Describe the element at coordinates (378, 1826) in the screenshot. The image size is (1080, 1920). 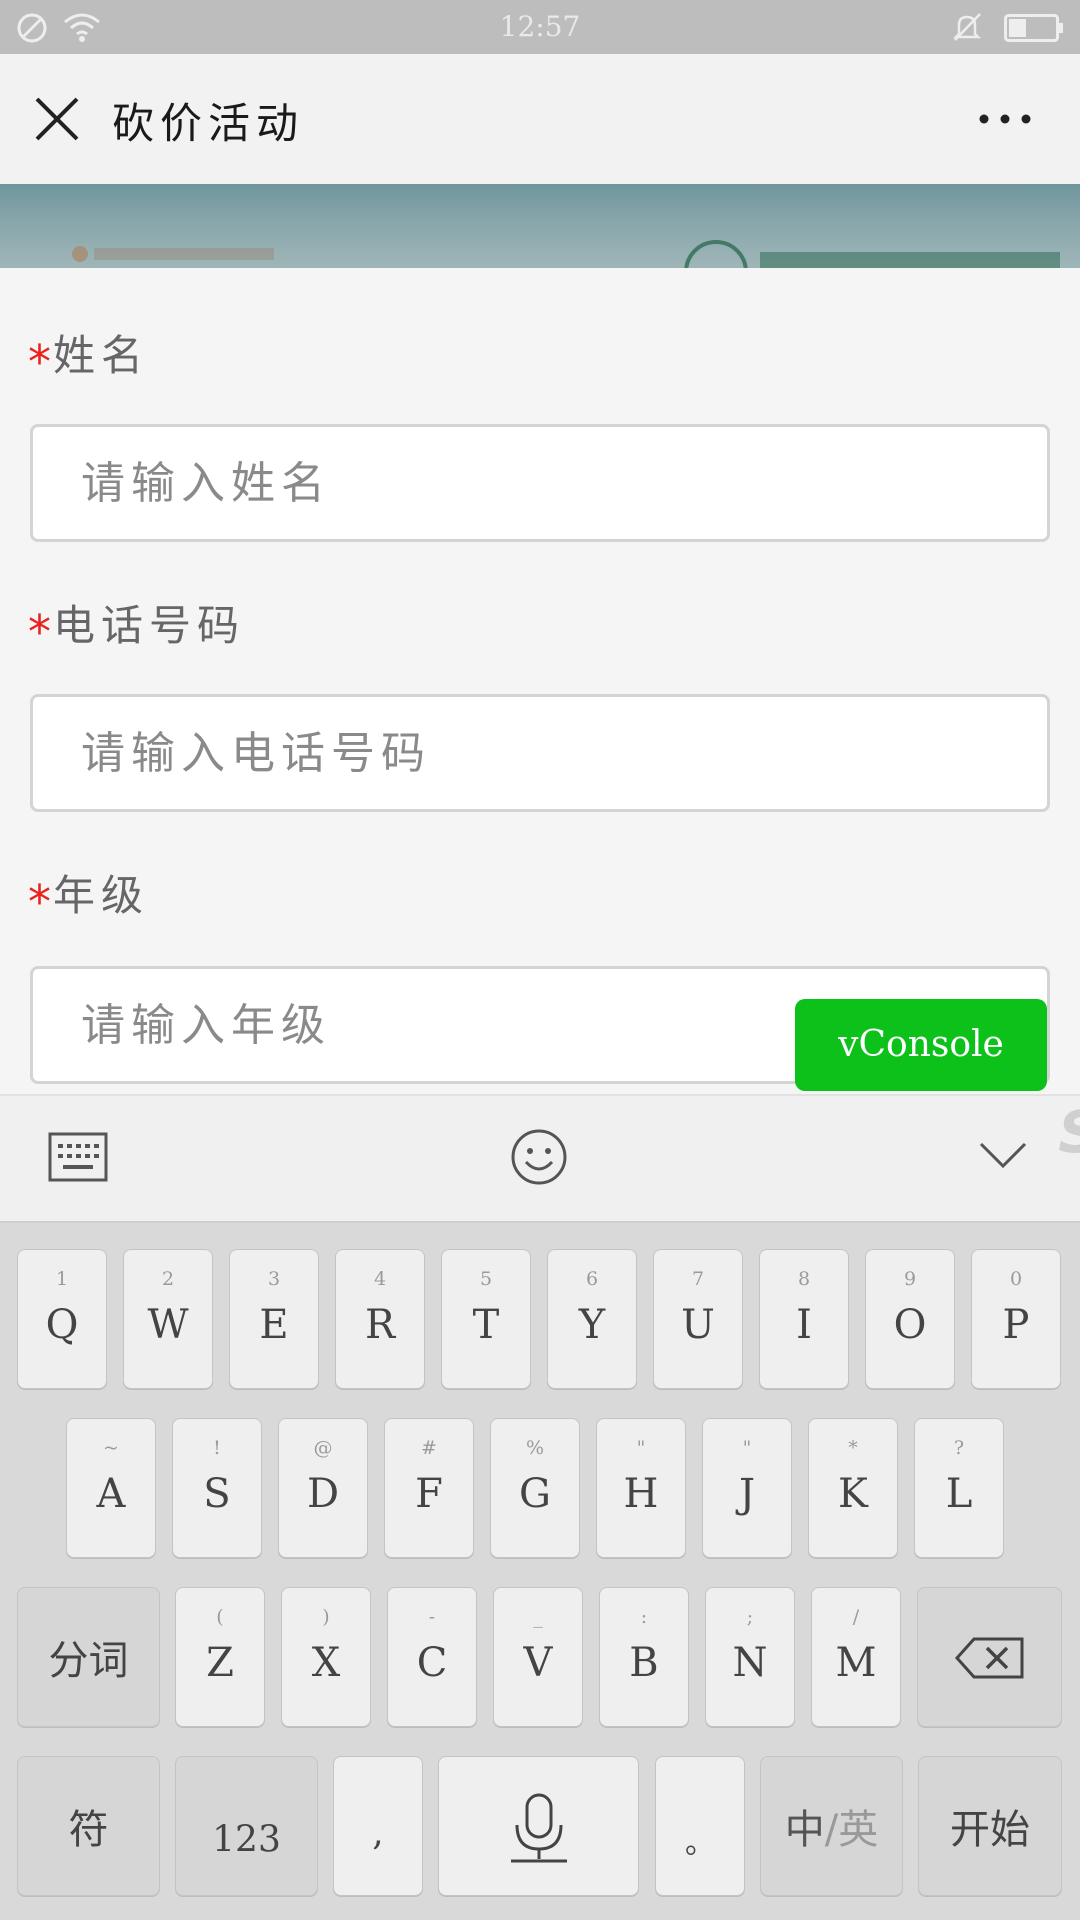
I see `comma-key: ,` at that location.